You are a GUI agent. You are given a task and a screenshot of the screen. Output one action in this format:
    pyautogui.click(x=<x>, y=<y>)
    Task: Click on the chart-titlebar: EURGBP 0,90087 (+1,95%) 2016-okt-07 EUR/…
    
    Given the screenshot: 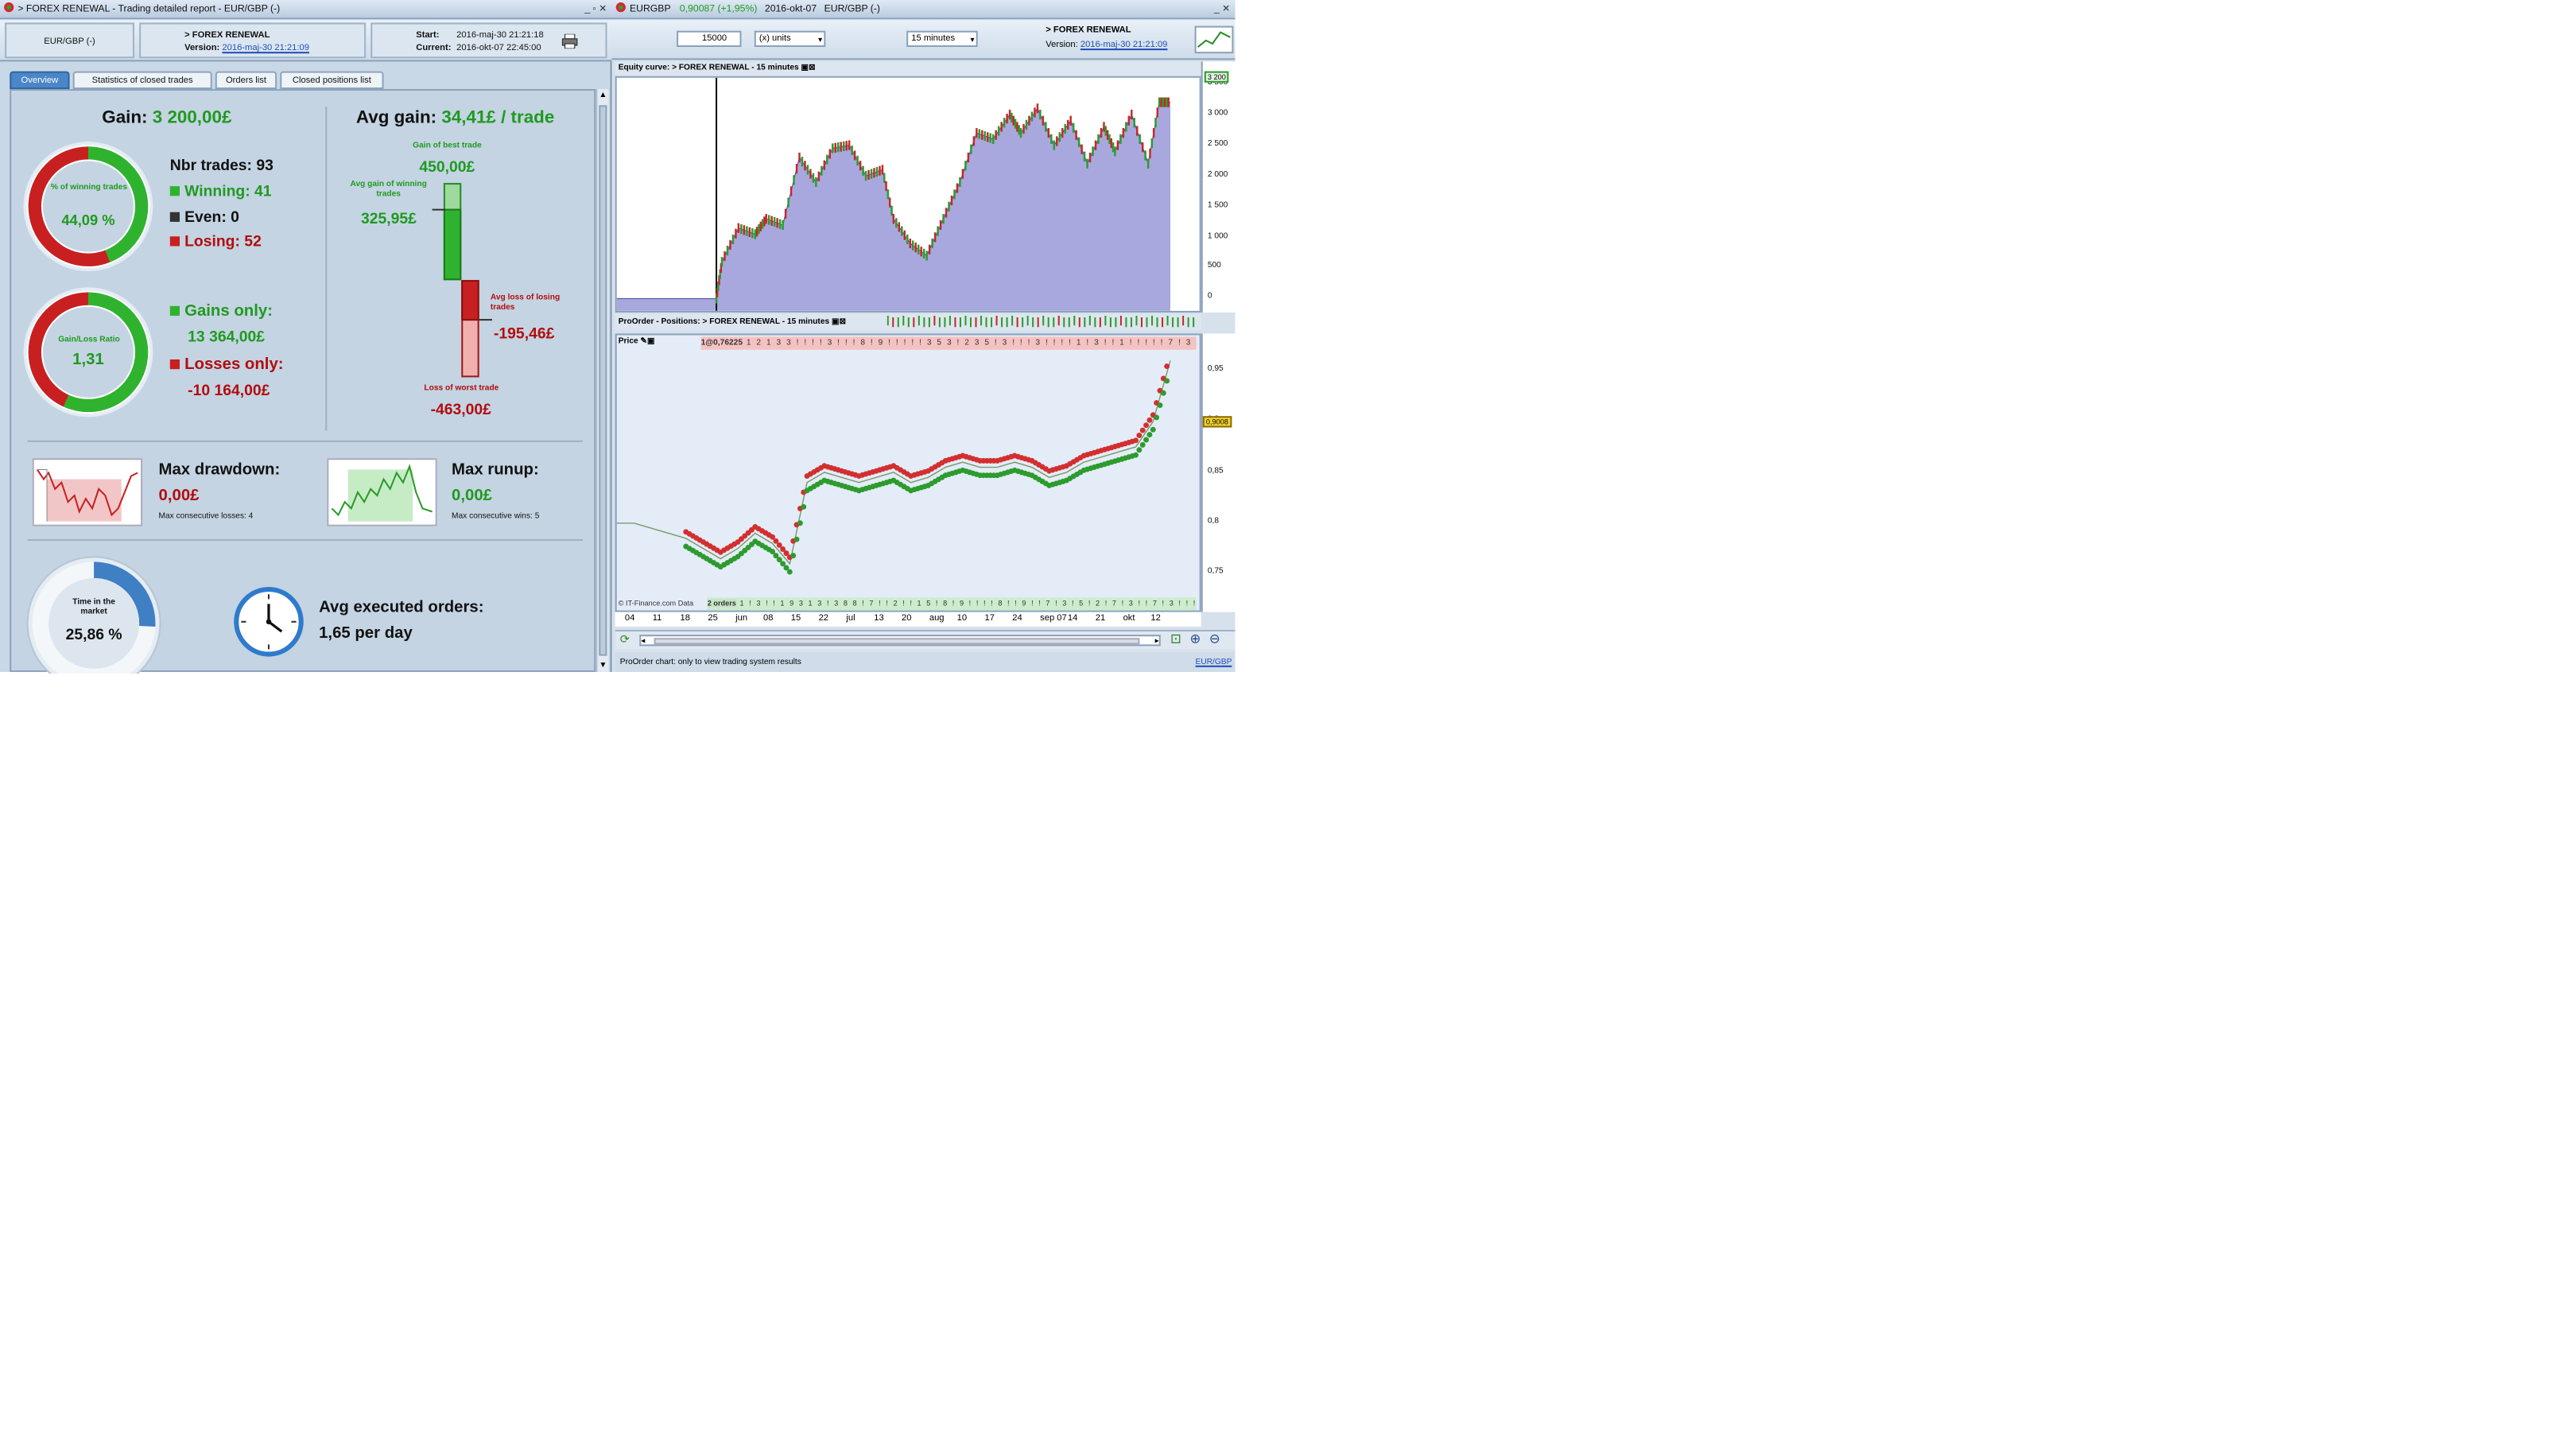 What is the action you would take?
    pyautogui.click(x=923, y=10)
    